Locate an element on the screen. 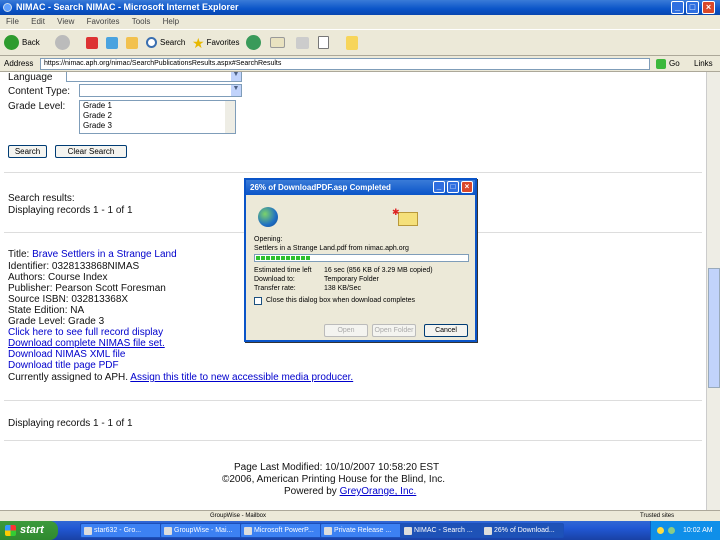  open-button: Open is located at coordinates (346, 330).